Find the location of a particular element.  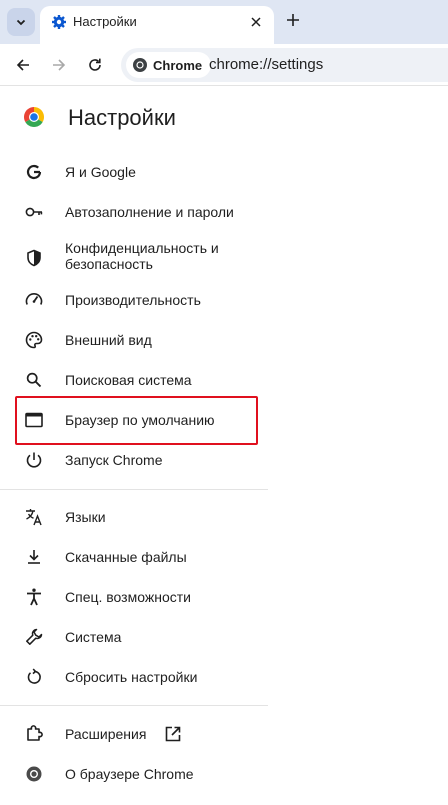

menu-item-privacy: Конфиденциальность и безопасность is located at coordinates (134, 258).